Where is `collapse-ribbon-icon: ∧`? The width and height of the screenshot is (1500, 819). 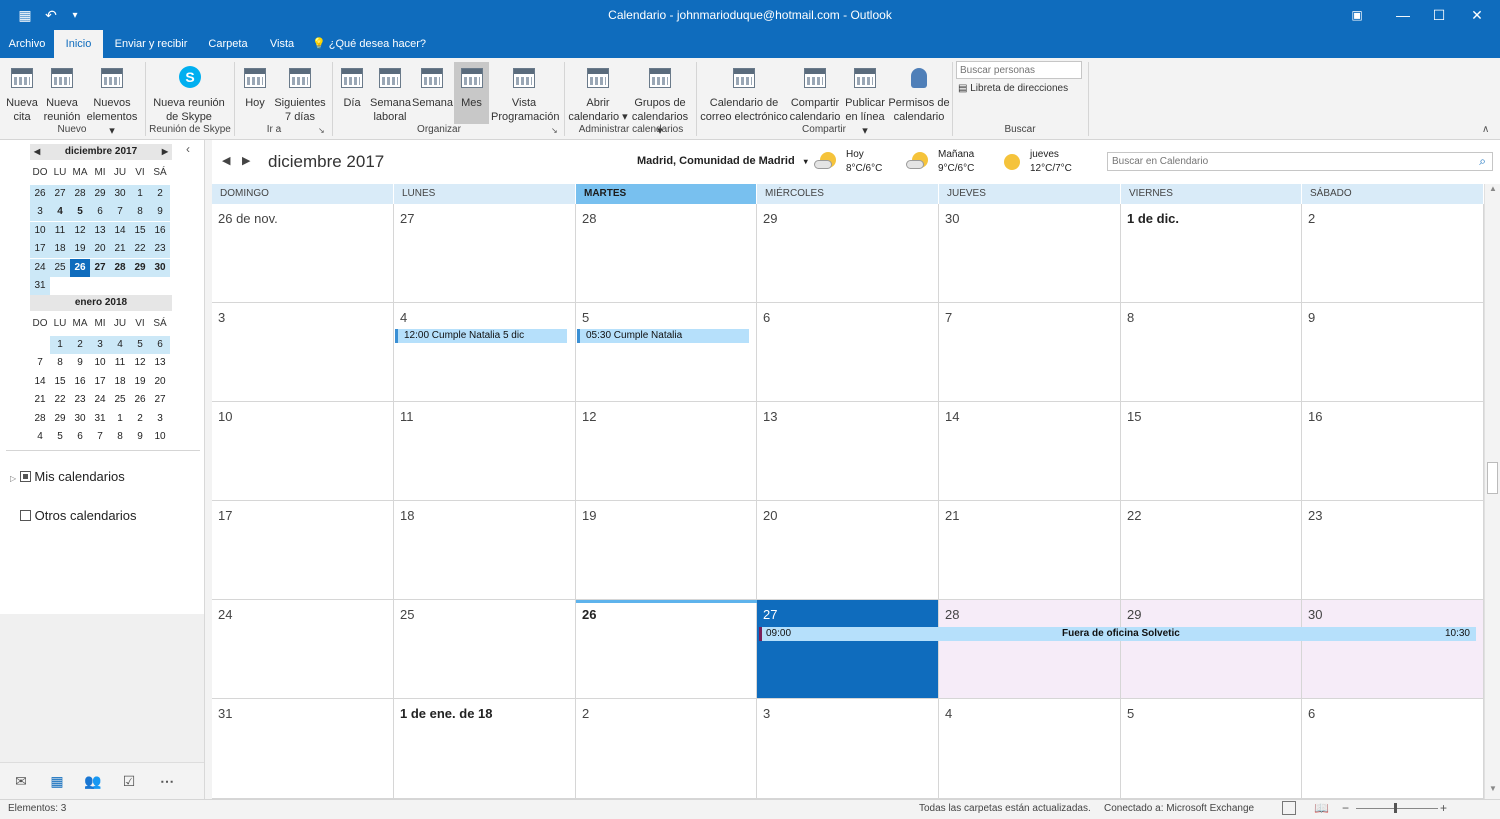 collapse-ribbon-icon: ∧ is located at coordinates (1485, 129).